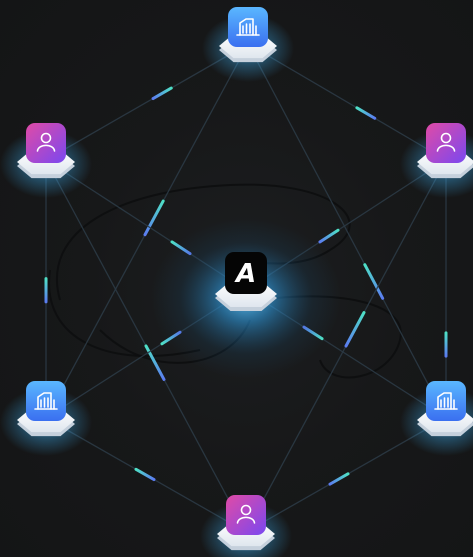 This screenshot has width=473, height=557. What do you see at coordinates (329, 236) in the screenshot?
I see `link-pulse-upper-right-center` at bounding box center [329, 236].